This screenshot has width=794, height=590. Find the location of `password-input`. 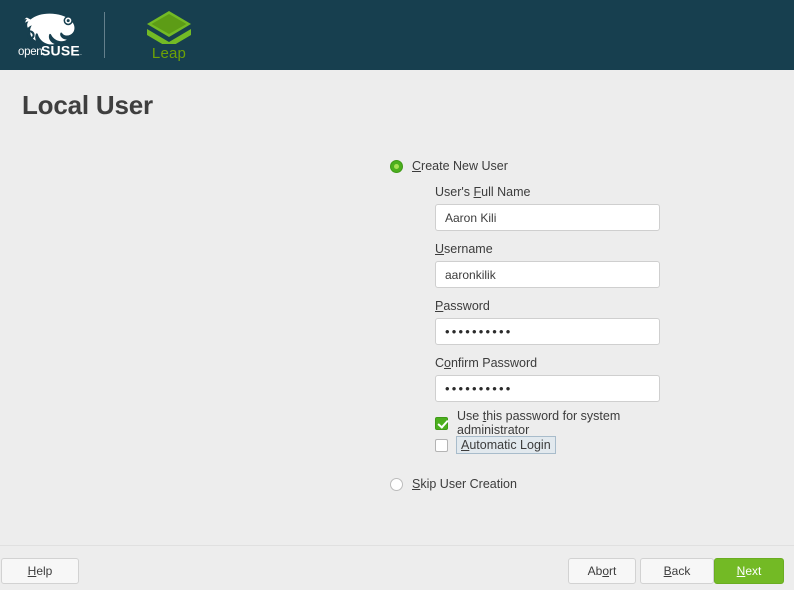

password-input is located at coordinates (547, 331).